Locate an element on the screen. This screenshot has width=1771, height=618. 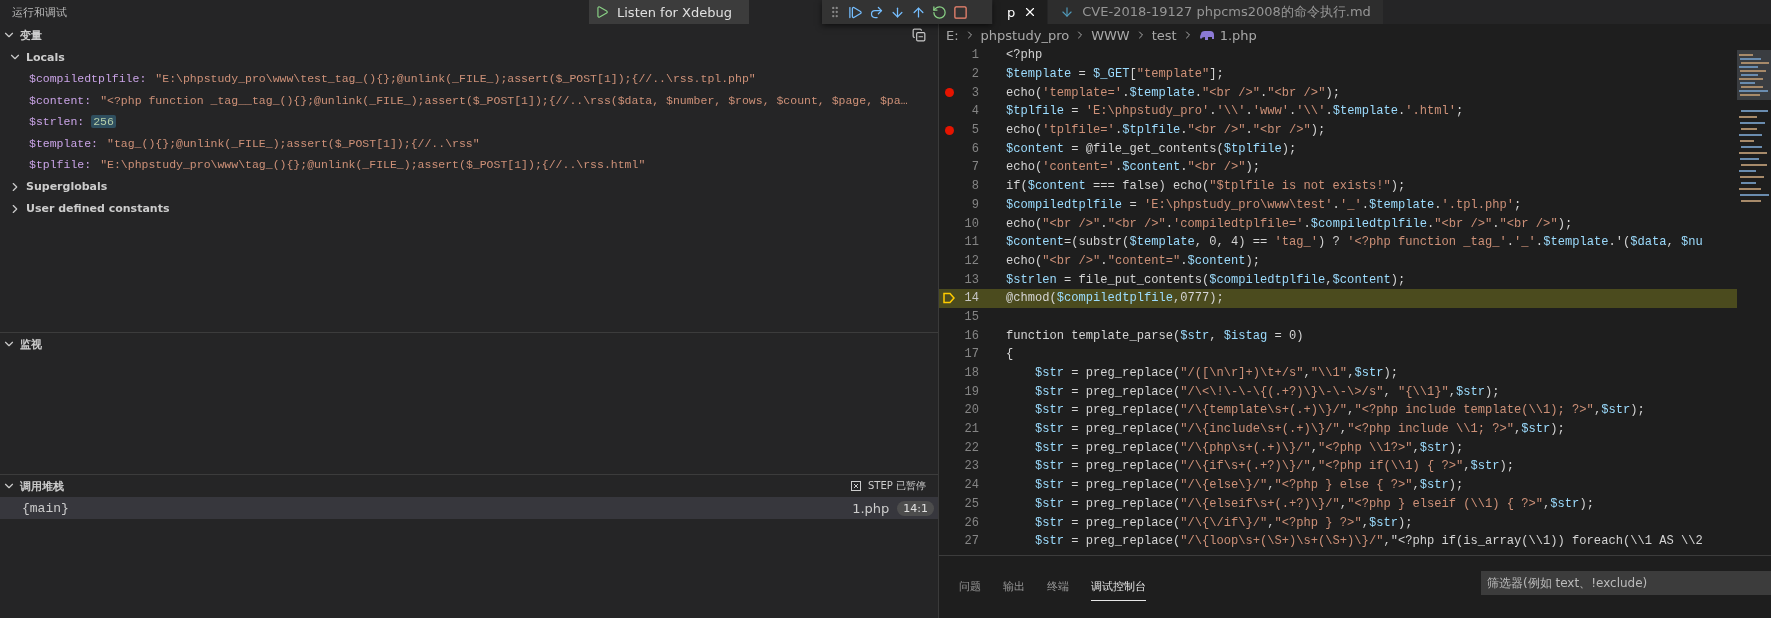
code-line: $str = preg_replace("/\{else\}/","<?php } else { ?>",$str); is located at coordinates (1249, 485).